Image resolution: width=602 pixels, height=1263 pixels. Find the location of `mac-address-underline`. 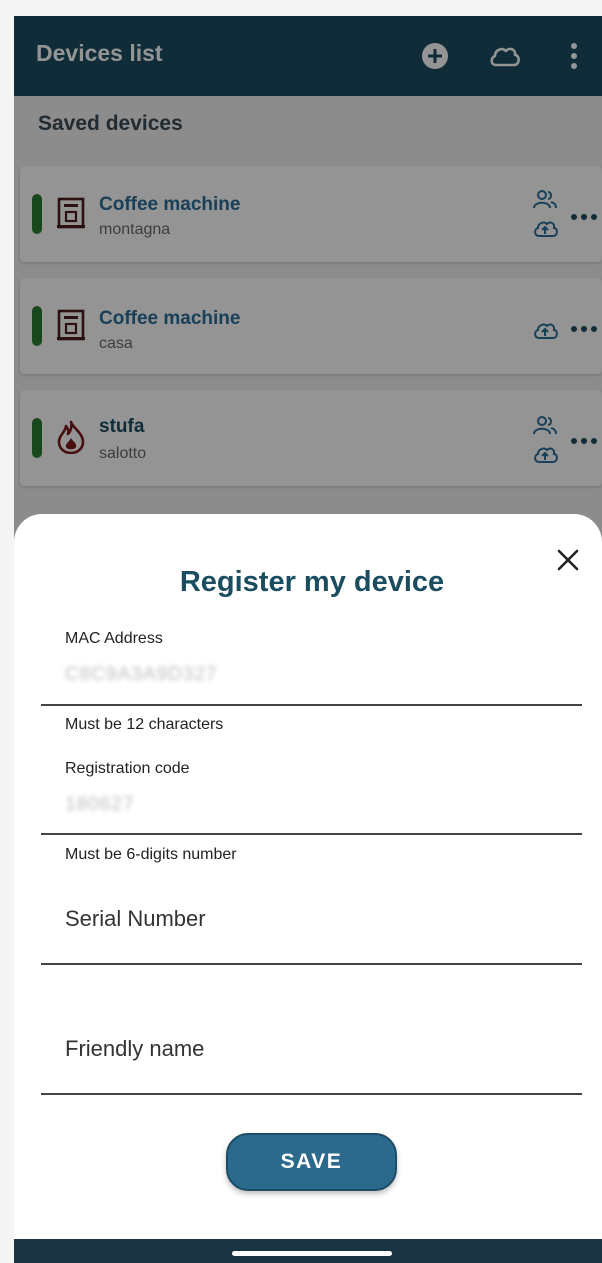

mac-address-underline is located at coordinates (311, 705).